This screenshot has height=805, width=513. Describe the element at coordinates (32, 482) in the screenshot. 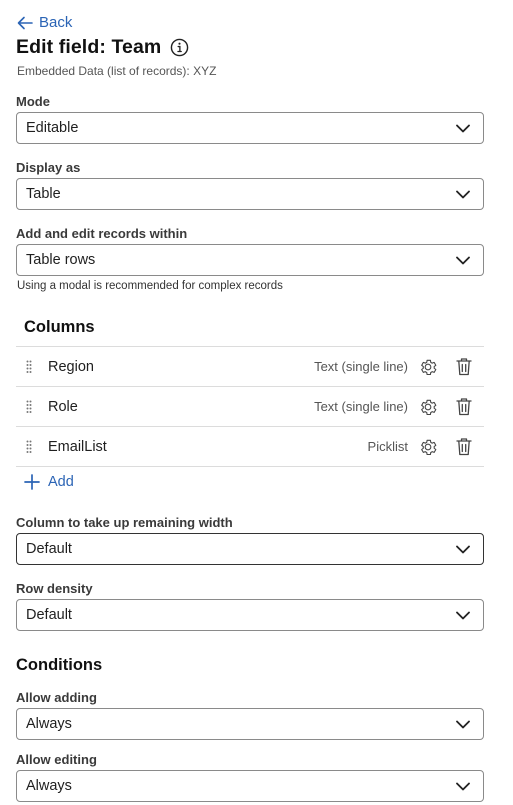

I see `plus-icon` at that location.